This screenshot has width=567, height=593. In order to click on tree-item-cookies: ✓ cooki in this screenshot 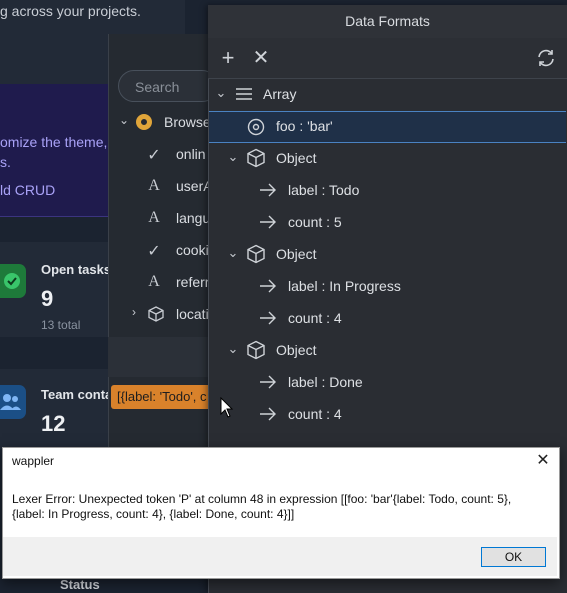, I will do `click(160, 251)`.